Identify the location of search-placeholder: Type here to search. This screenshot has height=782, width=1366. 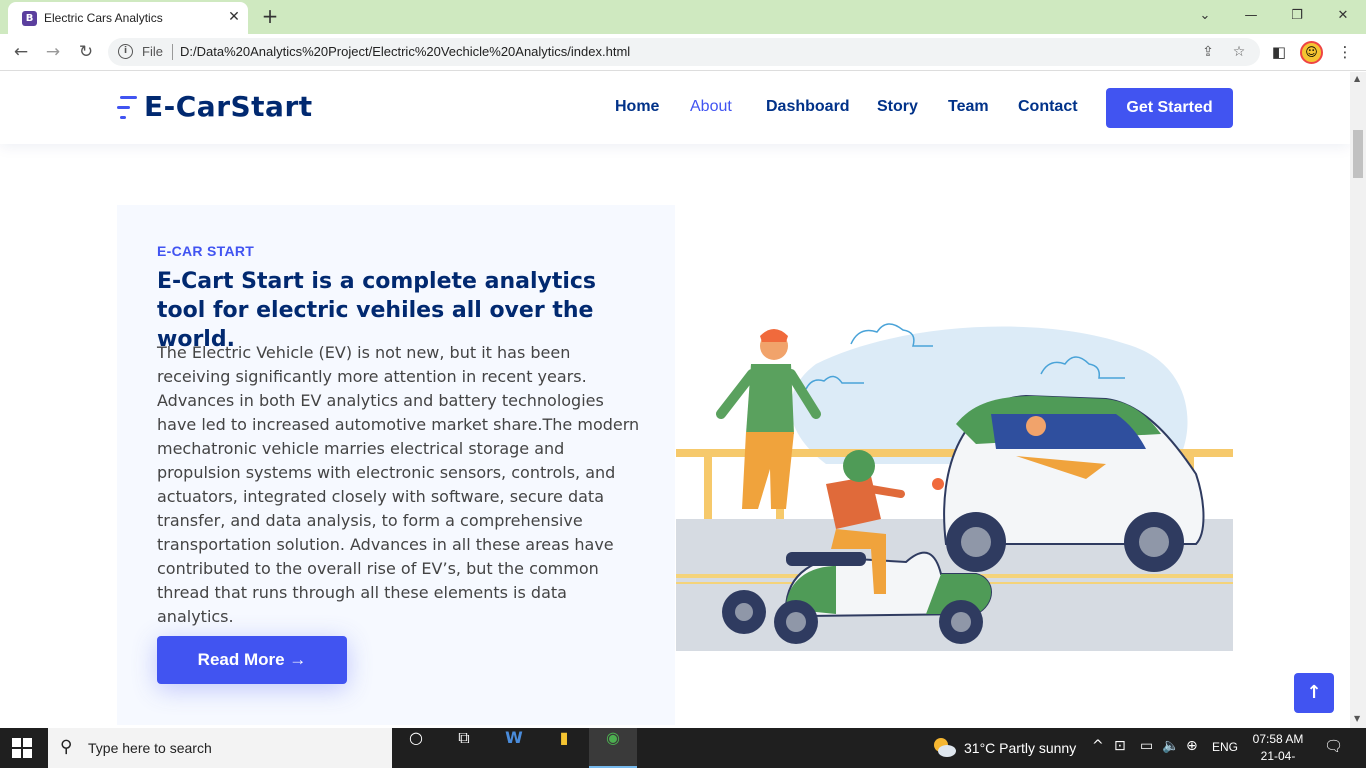
(150, 748).